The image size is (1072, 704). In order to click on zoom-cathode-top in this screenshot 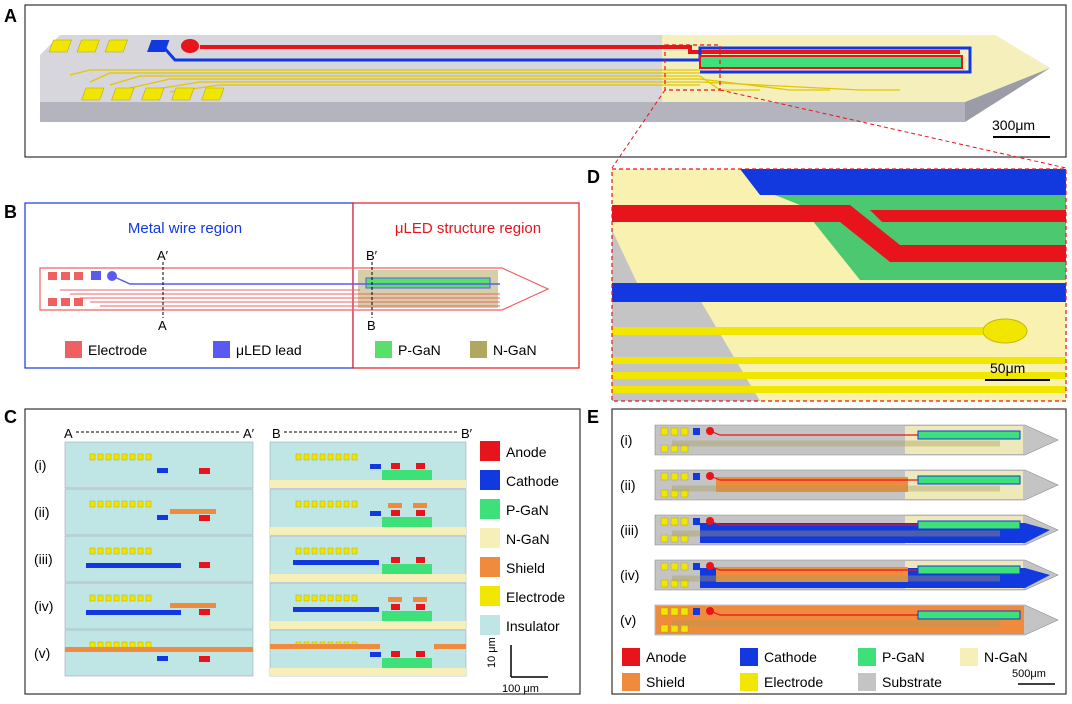, I will do `click(903, 182)`.